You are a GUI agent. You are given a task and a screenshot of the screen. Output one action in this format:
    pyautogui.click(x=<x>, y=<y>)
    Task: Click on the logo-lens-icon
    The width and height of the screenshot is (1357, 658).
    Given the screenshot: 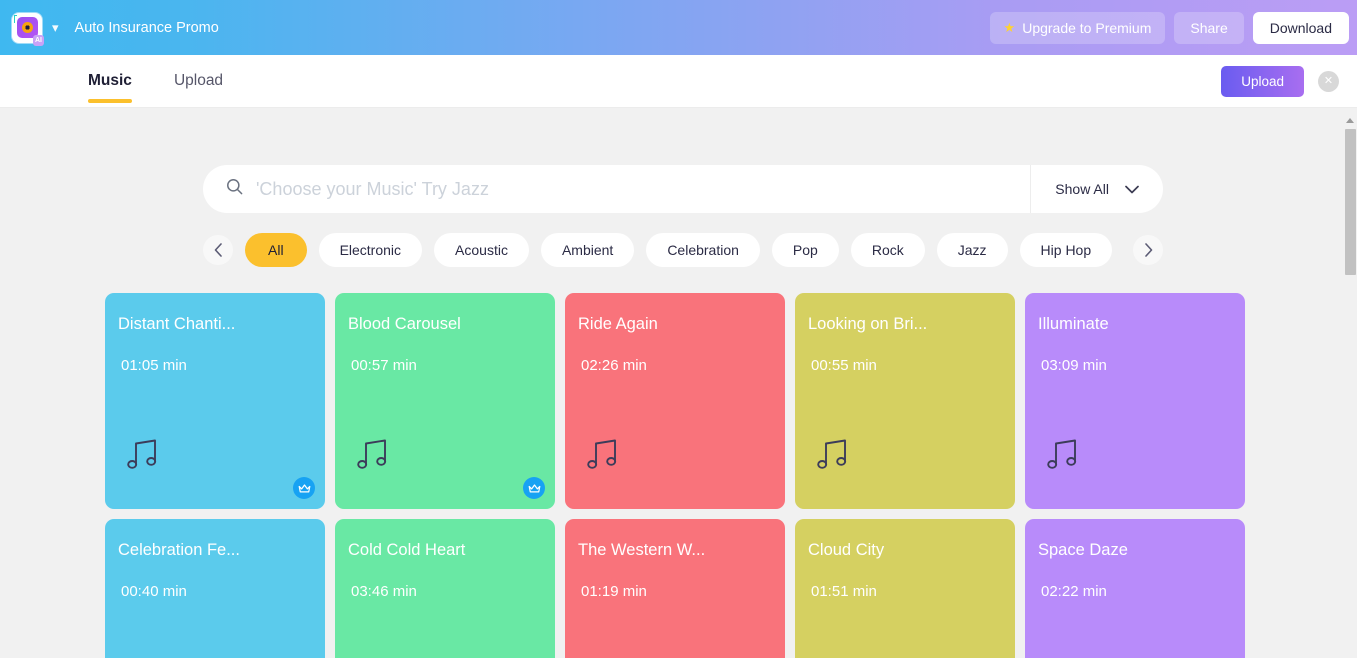 What is the action you would take?
    pyautogui.click(x=27, y=27)
    